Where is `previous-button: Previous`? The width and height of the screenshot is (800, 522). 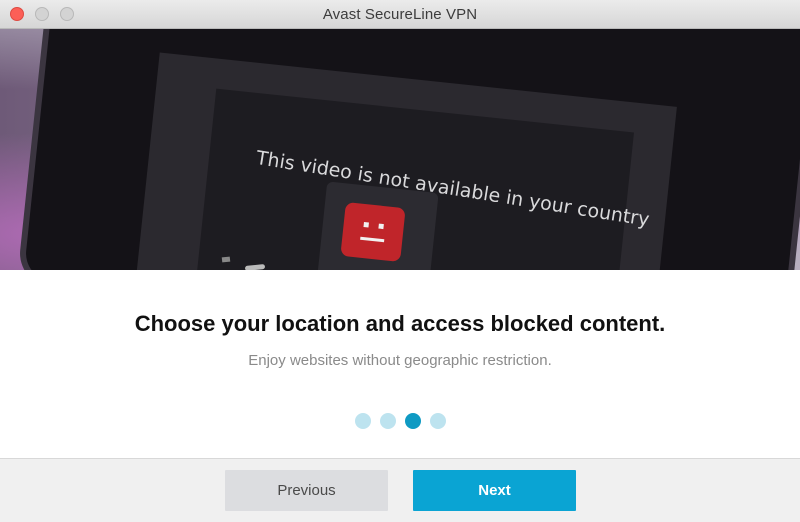
previous-button: Previous is located at coordinates (306, 490).